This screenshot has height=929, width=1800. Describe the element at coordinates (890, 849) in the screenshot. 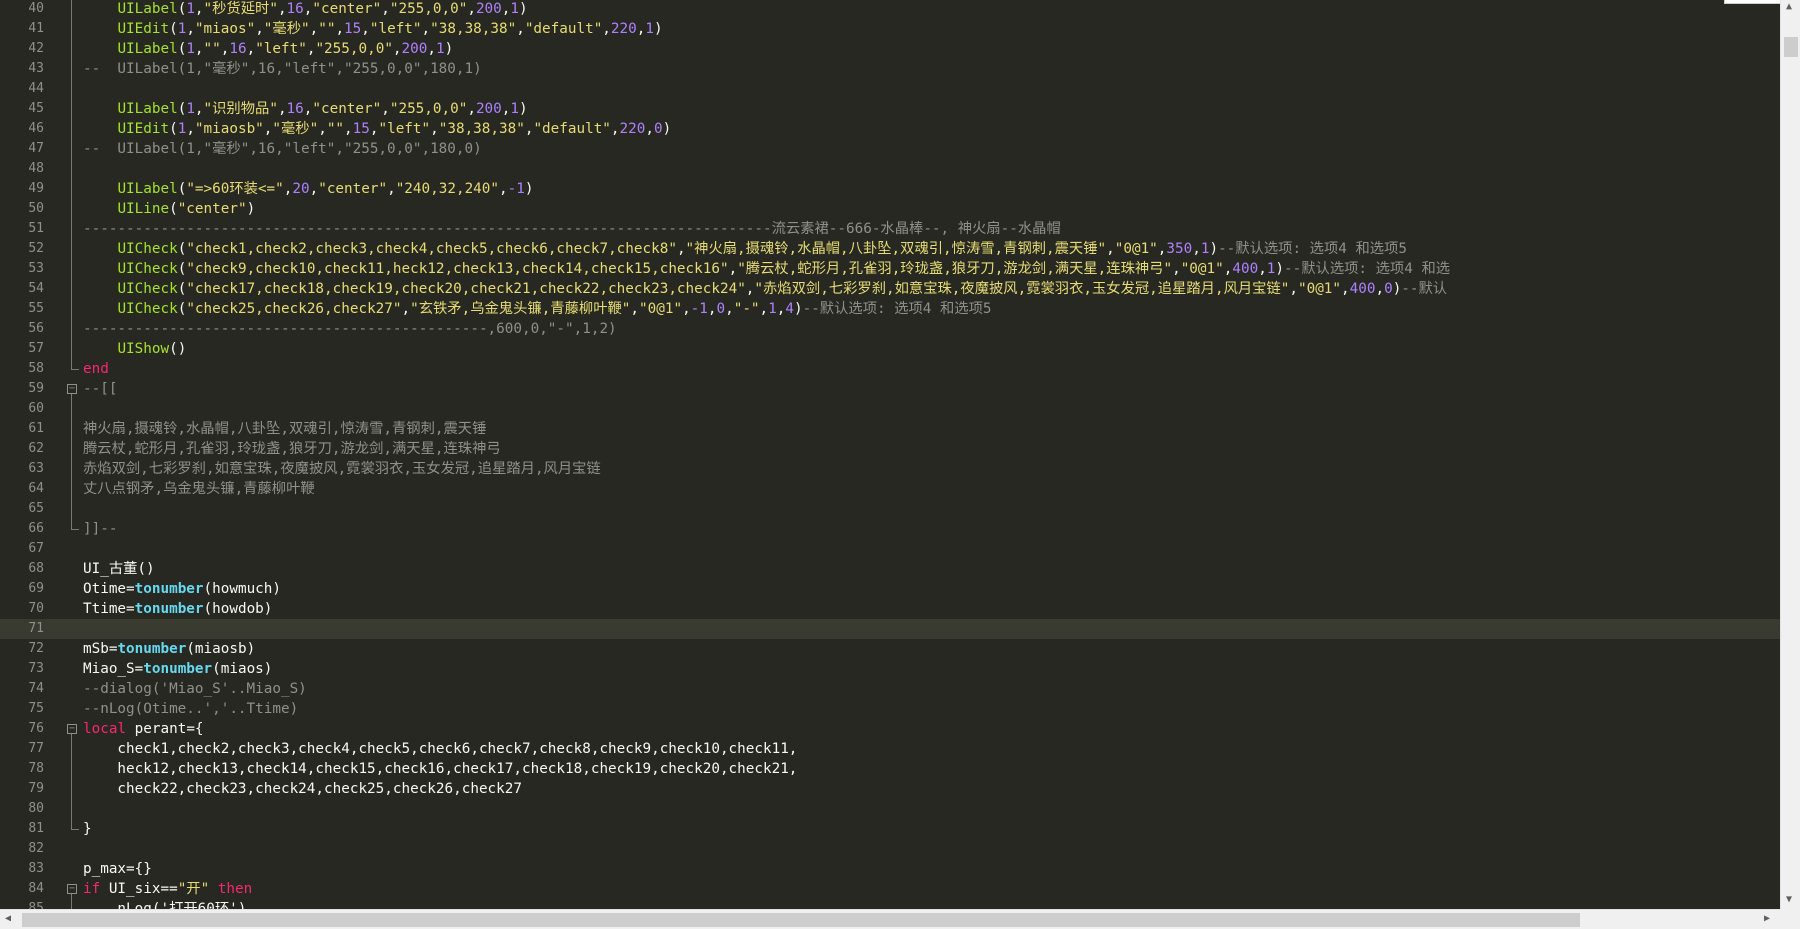

I see `code-line: 82` at that location.